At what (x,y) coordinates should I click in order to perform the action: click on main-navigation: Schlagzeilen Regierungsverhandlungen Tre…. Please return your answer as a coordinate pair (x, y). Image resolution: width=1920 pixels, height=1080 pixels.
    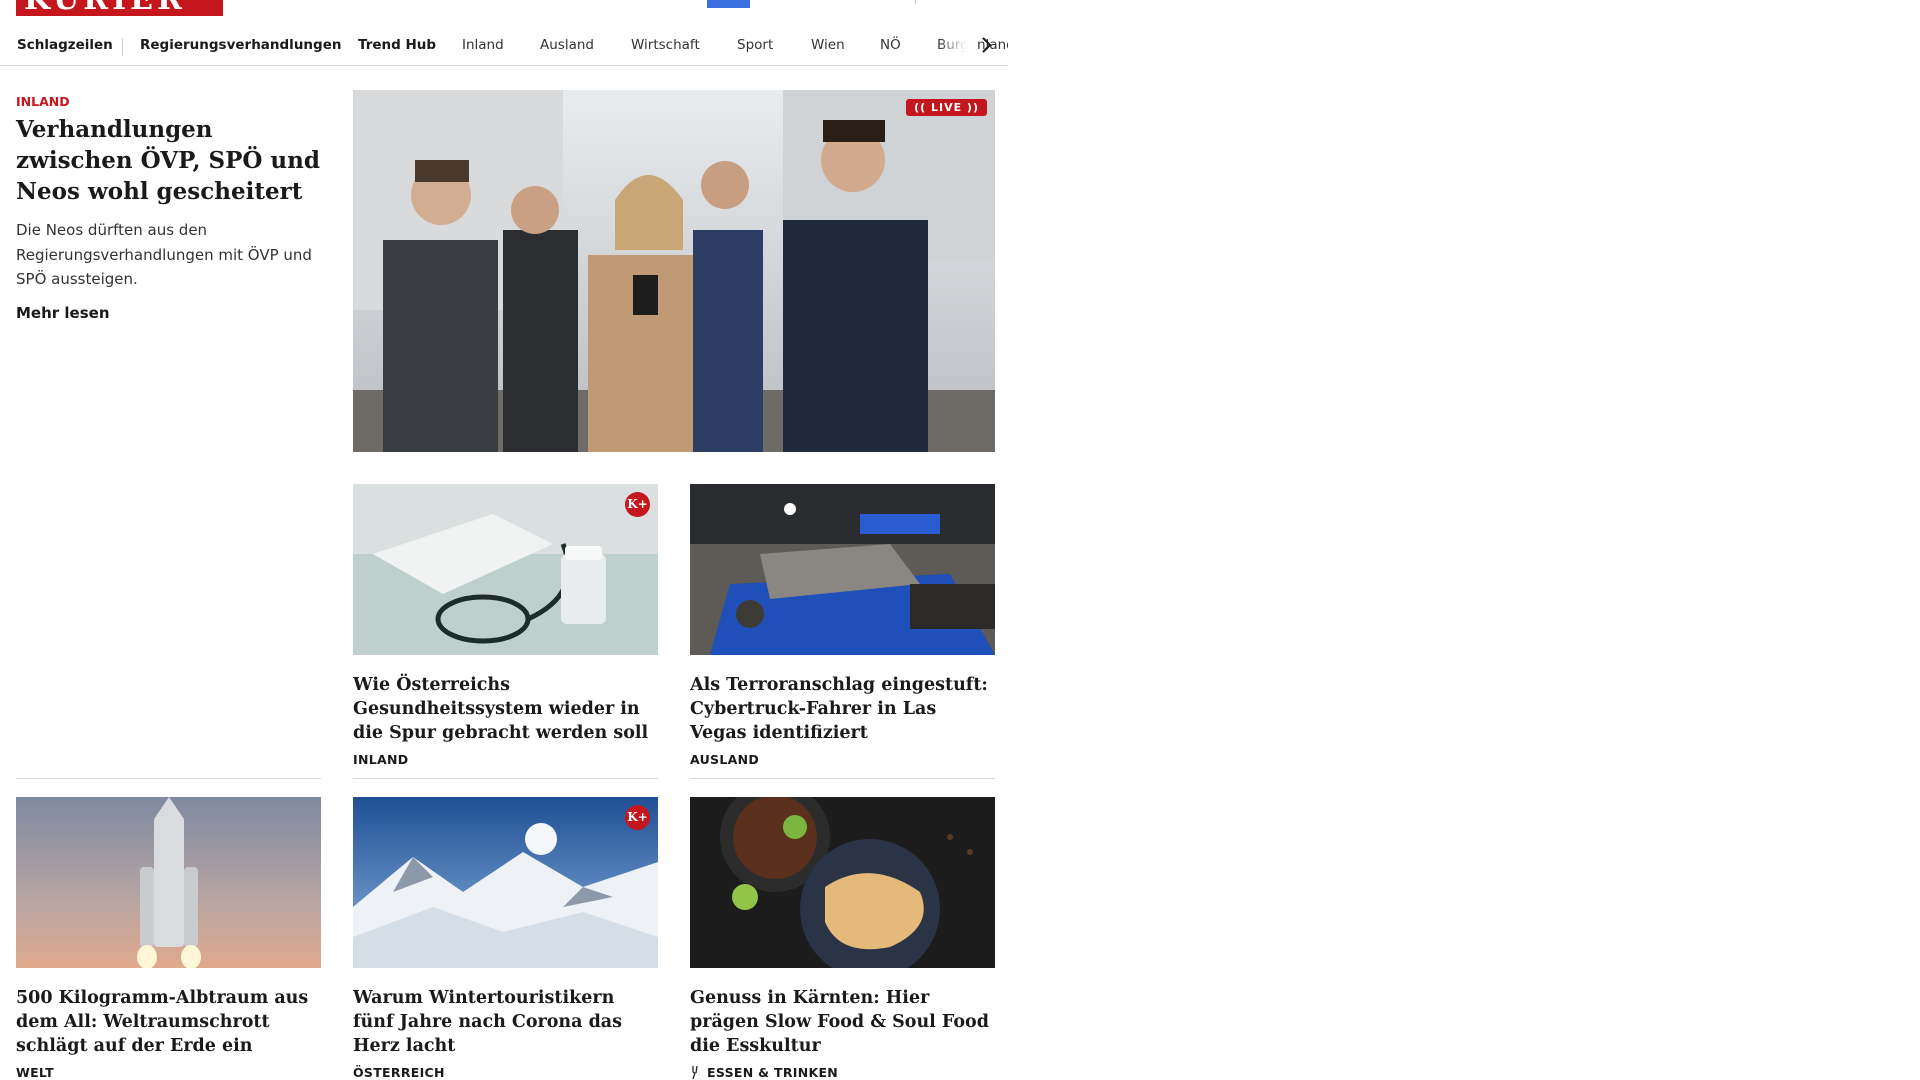
    Looking at the image, I should click on (504, 46).